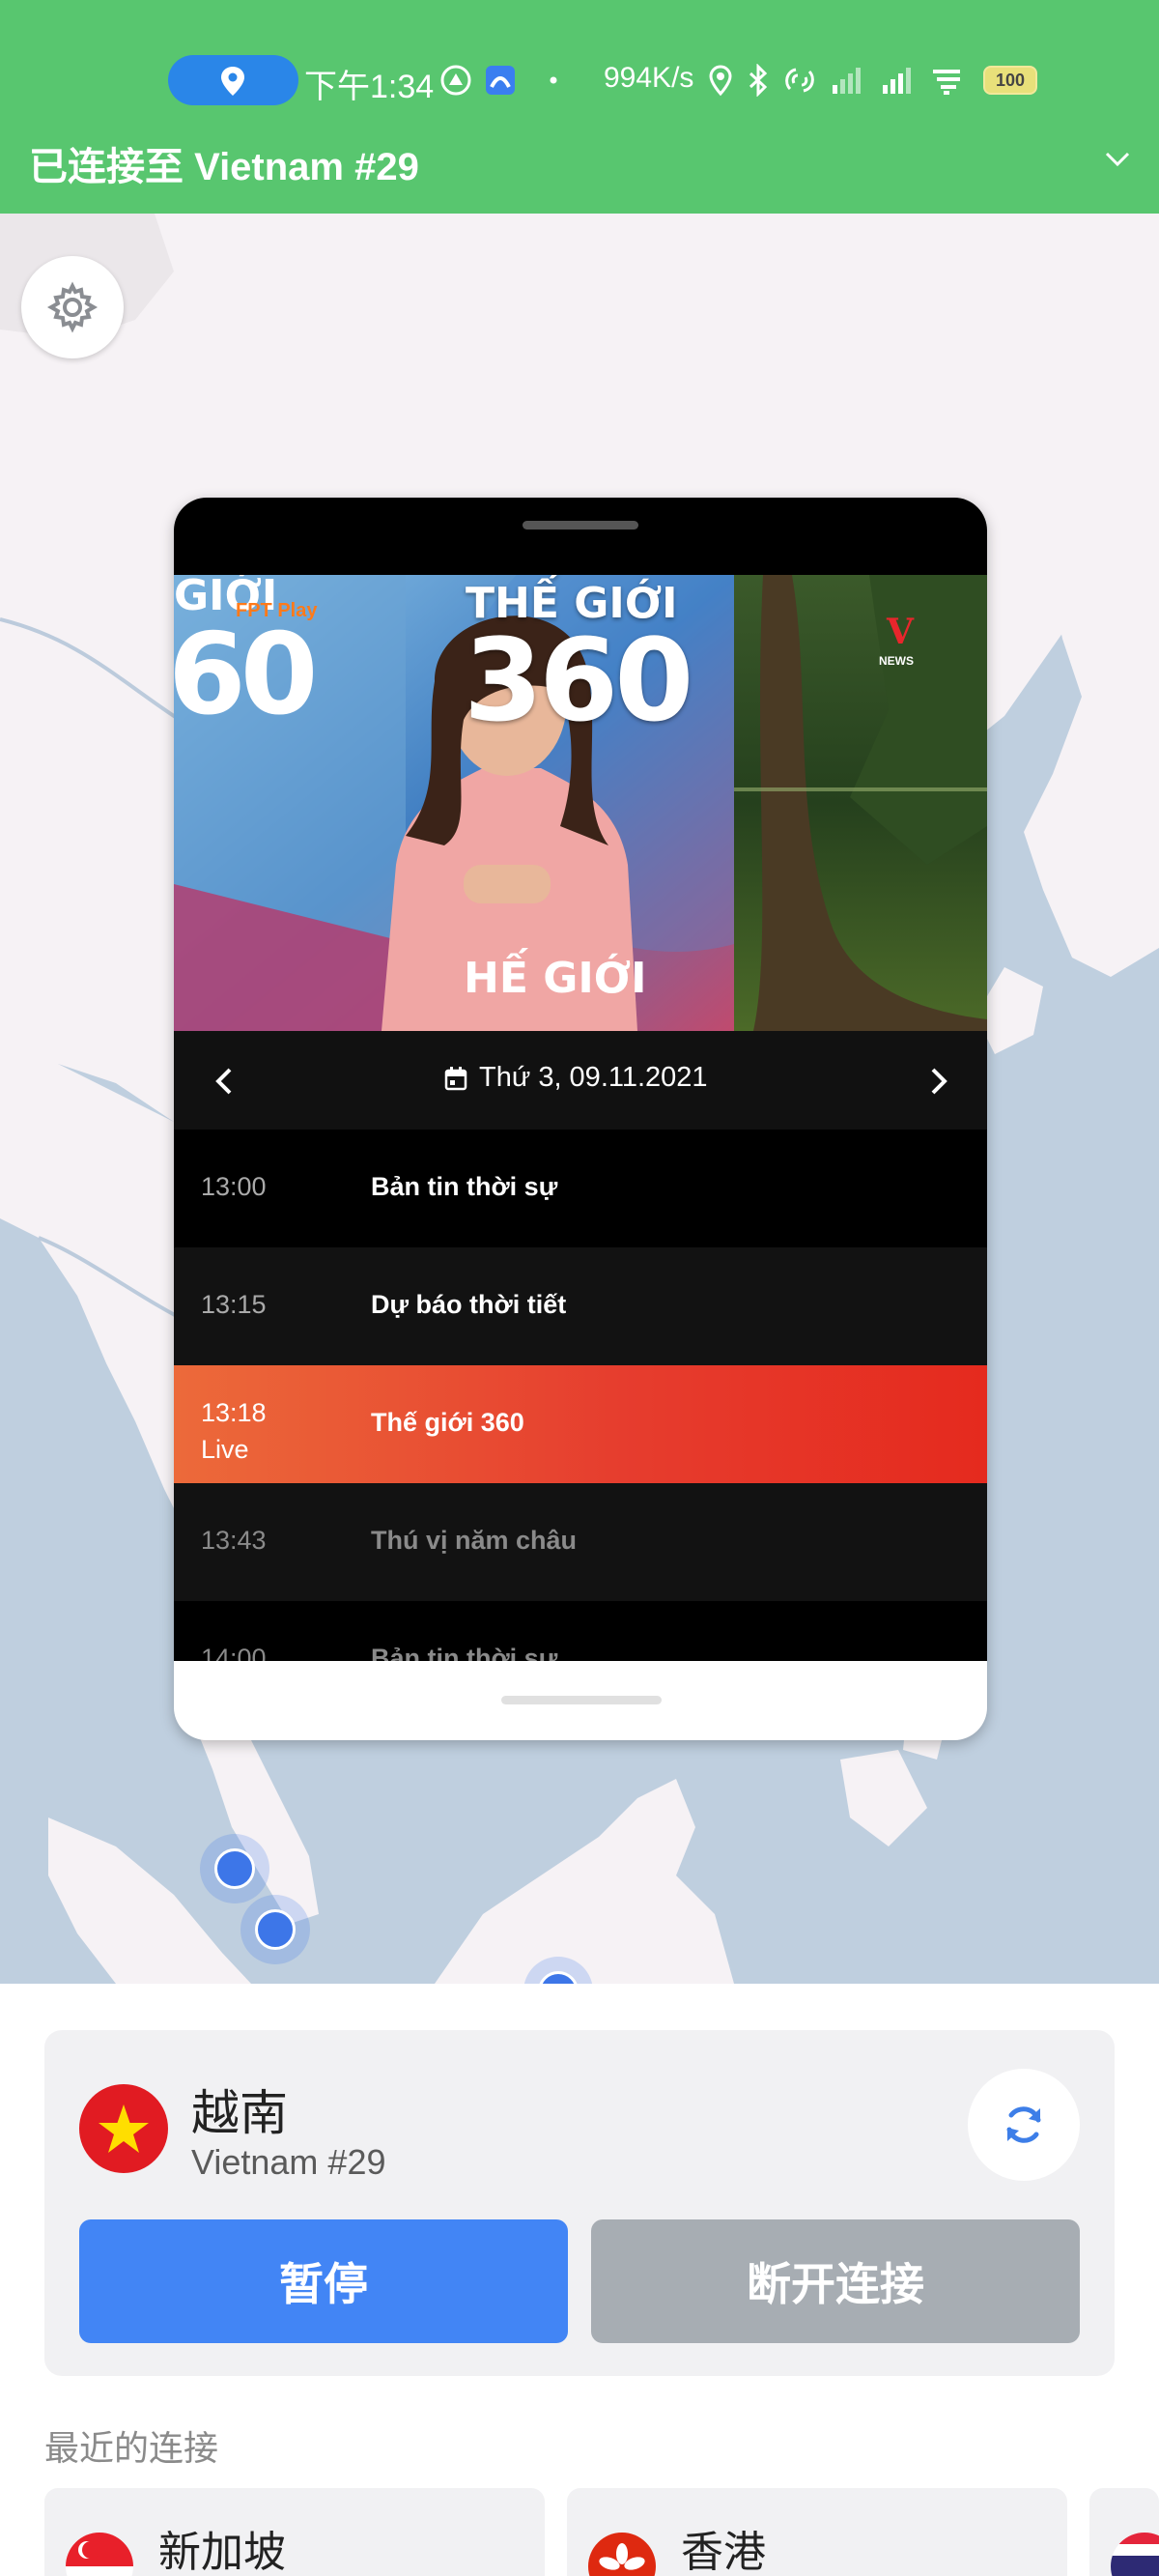  Describe the element at coordinates (1135, 2555) in the screenshot. I see `thailand-flag-icon` at that location.